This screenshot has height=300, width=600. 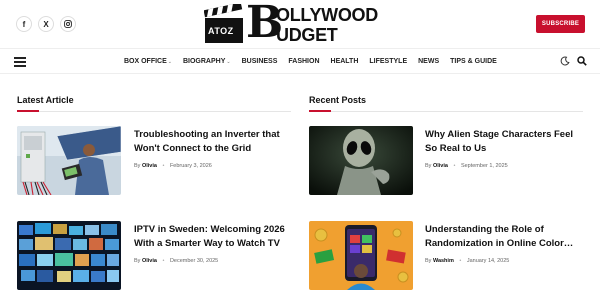 I want to click on alien-figure-image, so click(x=361, y=160).